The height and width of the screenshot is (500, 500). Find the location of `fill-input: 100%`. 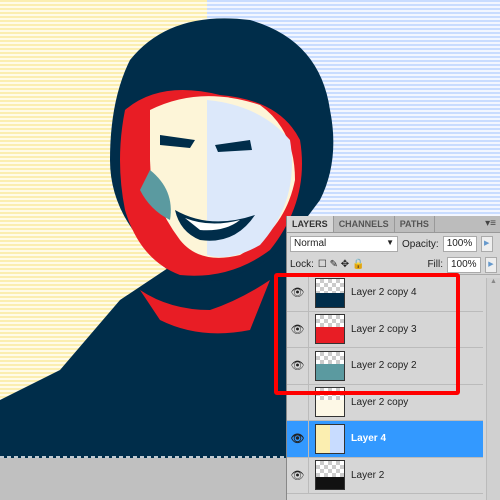

fill-input: 100% is located at coordinates (464, 264).